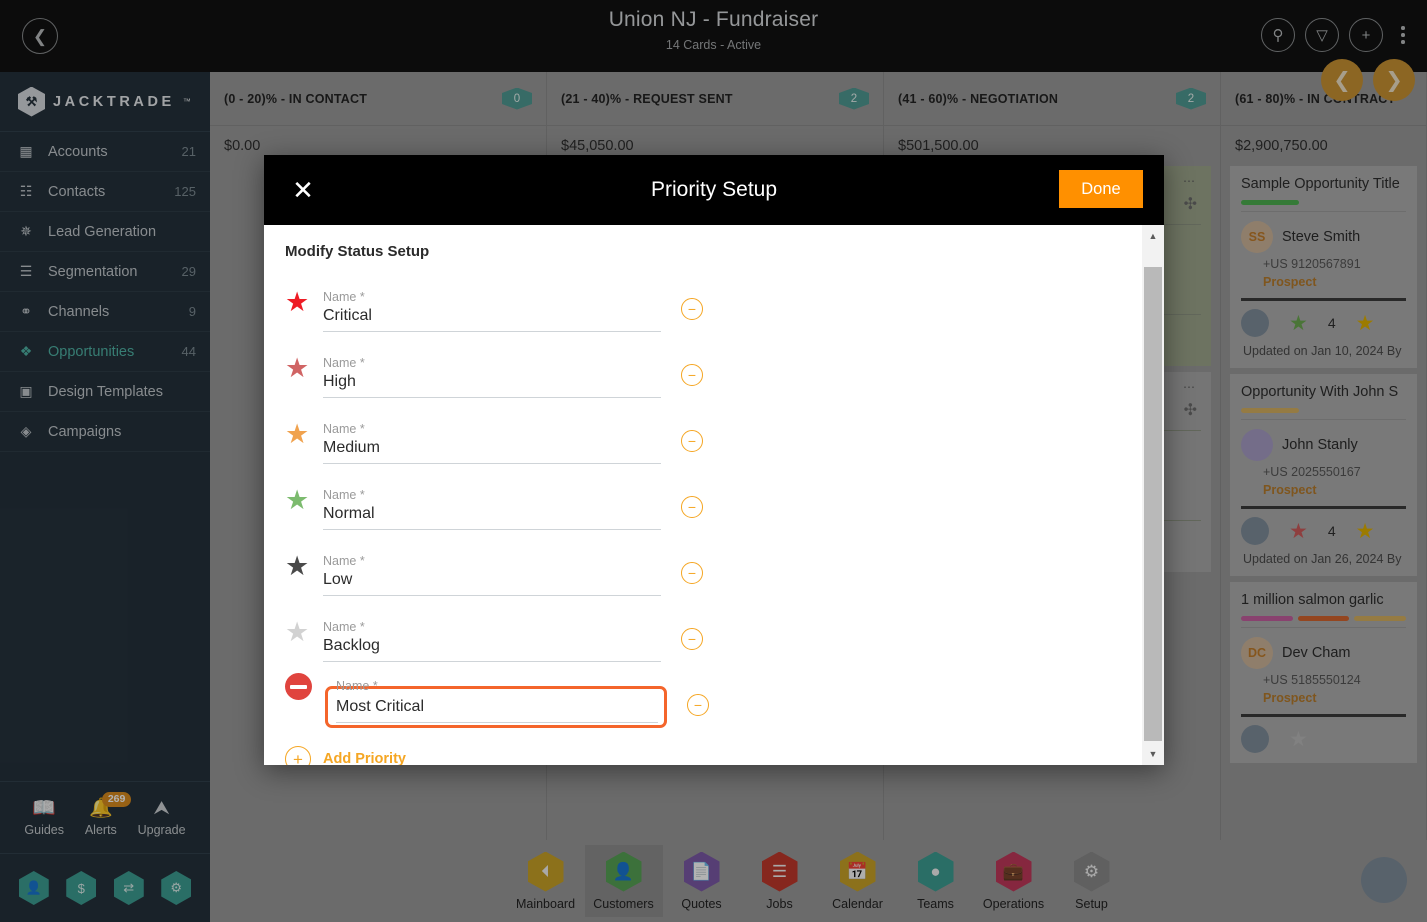 This screenshot has height=922, width=1427. What do you see at coordinates (303, 190) in the screenshot?
I see `close-icon: ✕` at bounding box center [303, 190].